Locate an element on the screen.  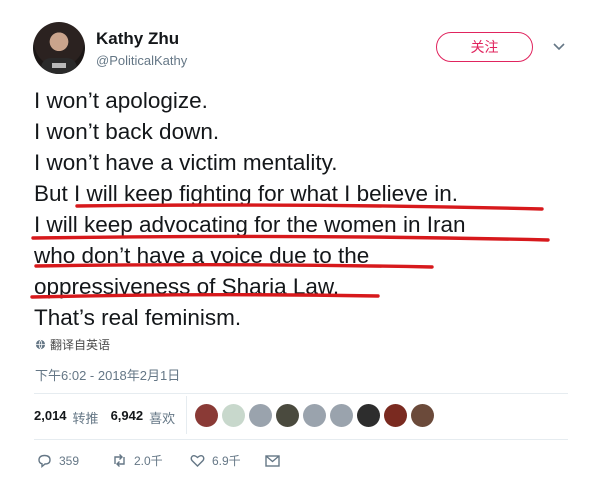
envelope-icon is located at coordinates (272, 461).